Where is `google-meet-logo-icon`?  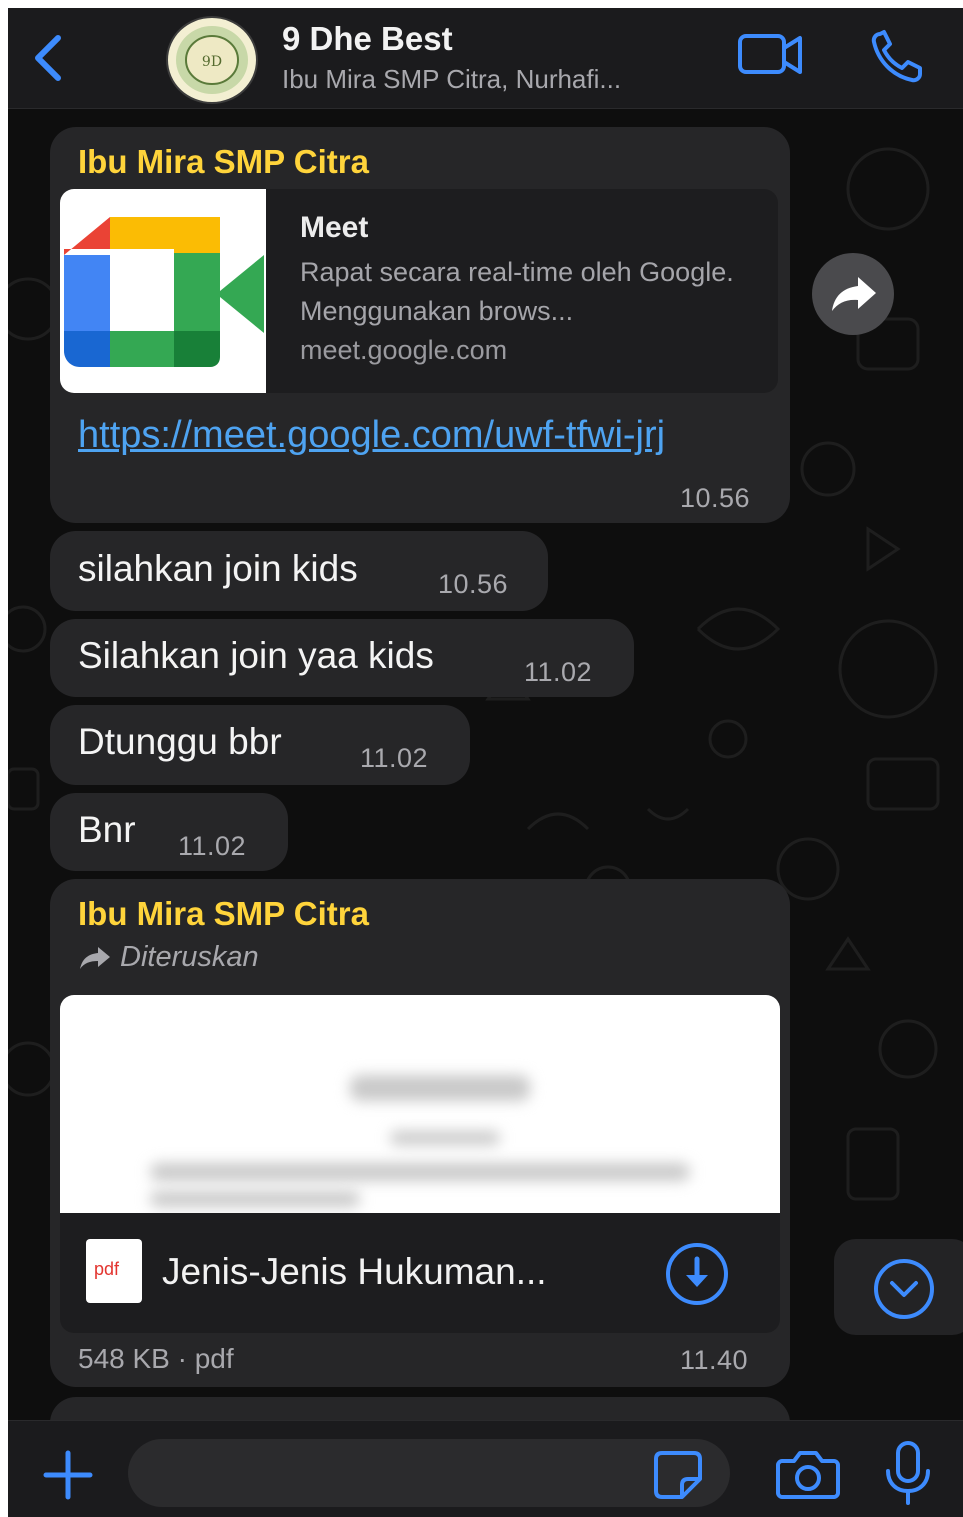
google-meet-logo-icon is located at coordinates (164, 292).